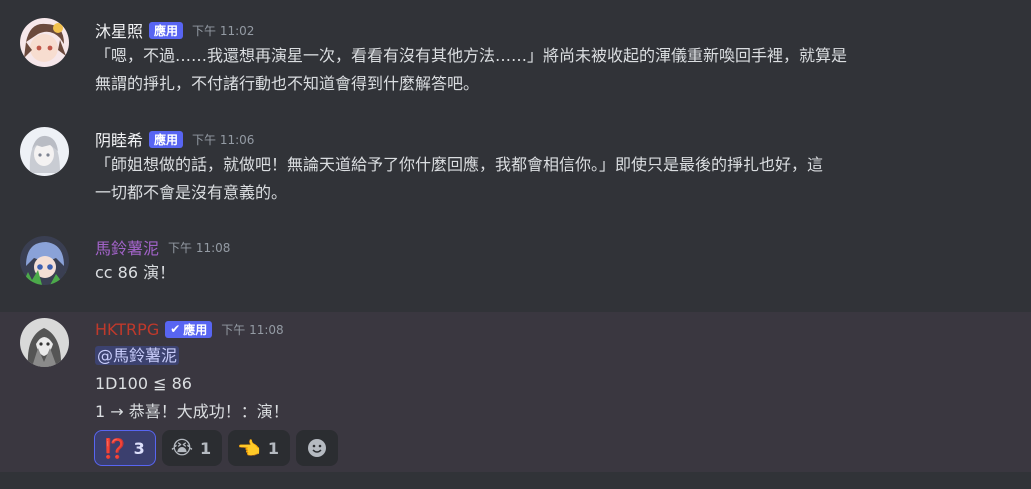  Describe the element at coordinates (192, 411) in the screenshot. I see `message-line: 1 → 恭喜！大成功！：演！` at that location.